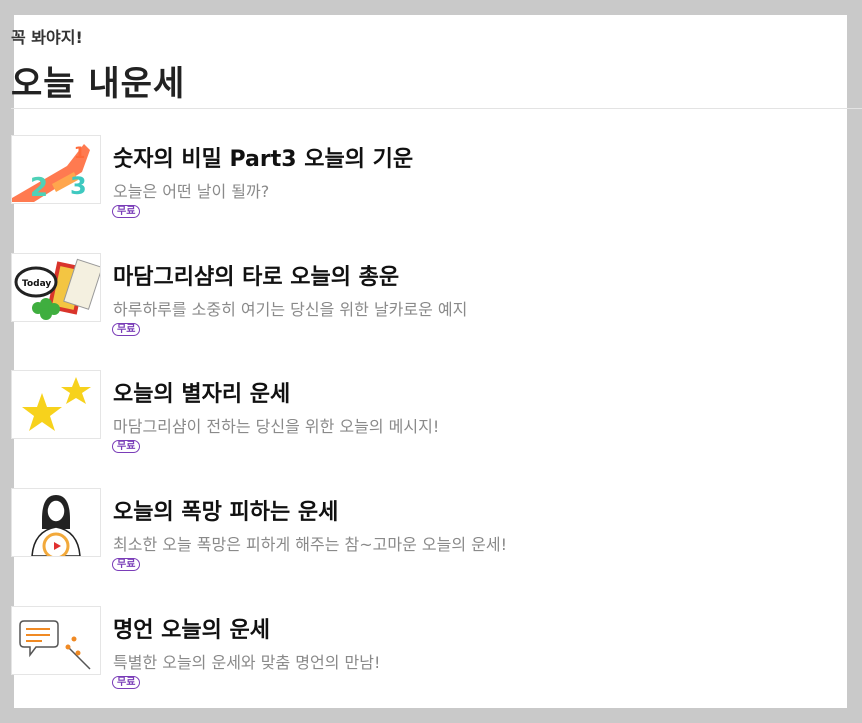 The width and height of the screenshot is (862, 723). I want to click on today-tarot-clover-icon: Today, so click(56, 287).